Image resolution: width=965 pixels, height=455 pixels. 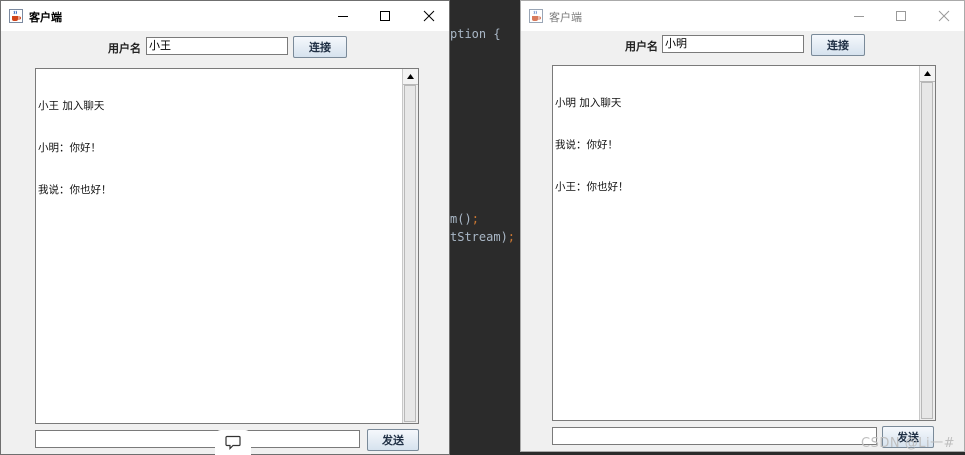 I want to click on chat-messages: 小王 加入聊天 小明：你好！ 我说：你也好！, so click(x=75, y=148).